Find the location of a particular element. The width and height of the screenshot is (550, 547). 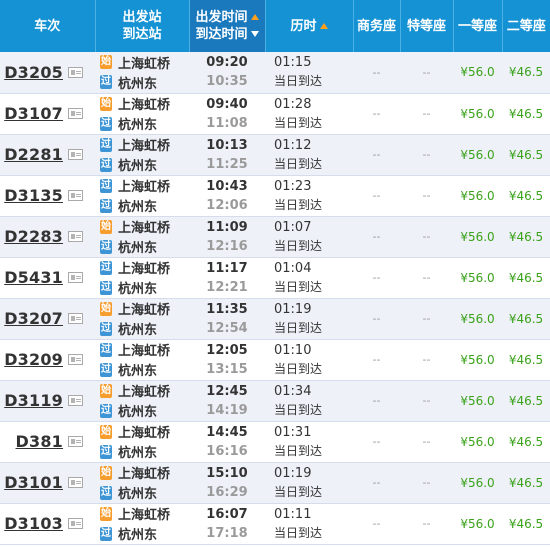

header-duration-label: 历时 is located at coordinates (303, 26).